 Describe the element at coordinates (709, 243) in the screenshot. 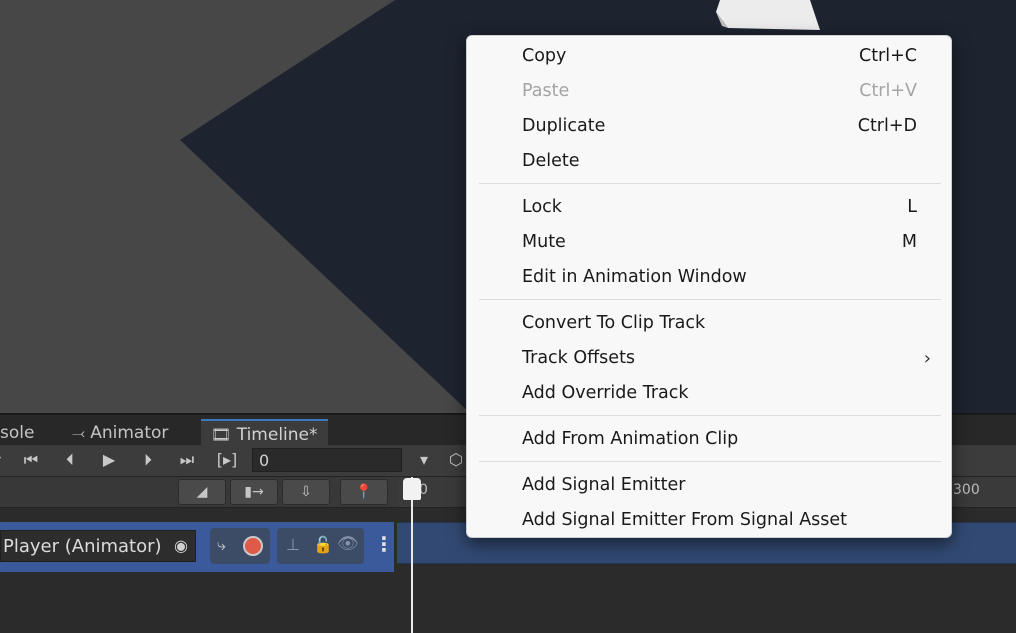

I see `menu-item-mute: Mute M` at that location.